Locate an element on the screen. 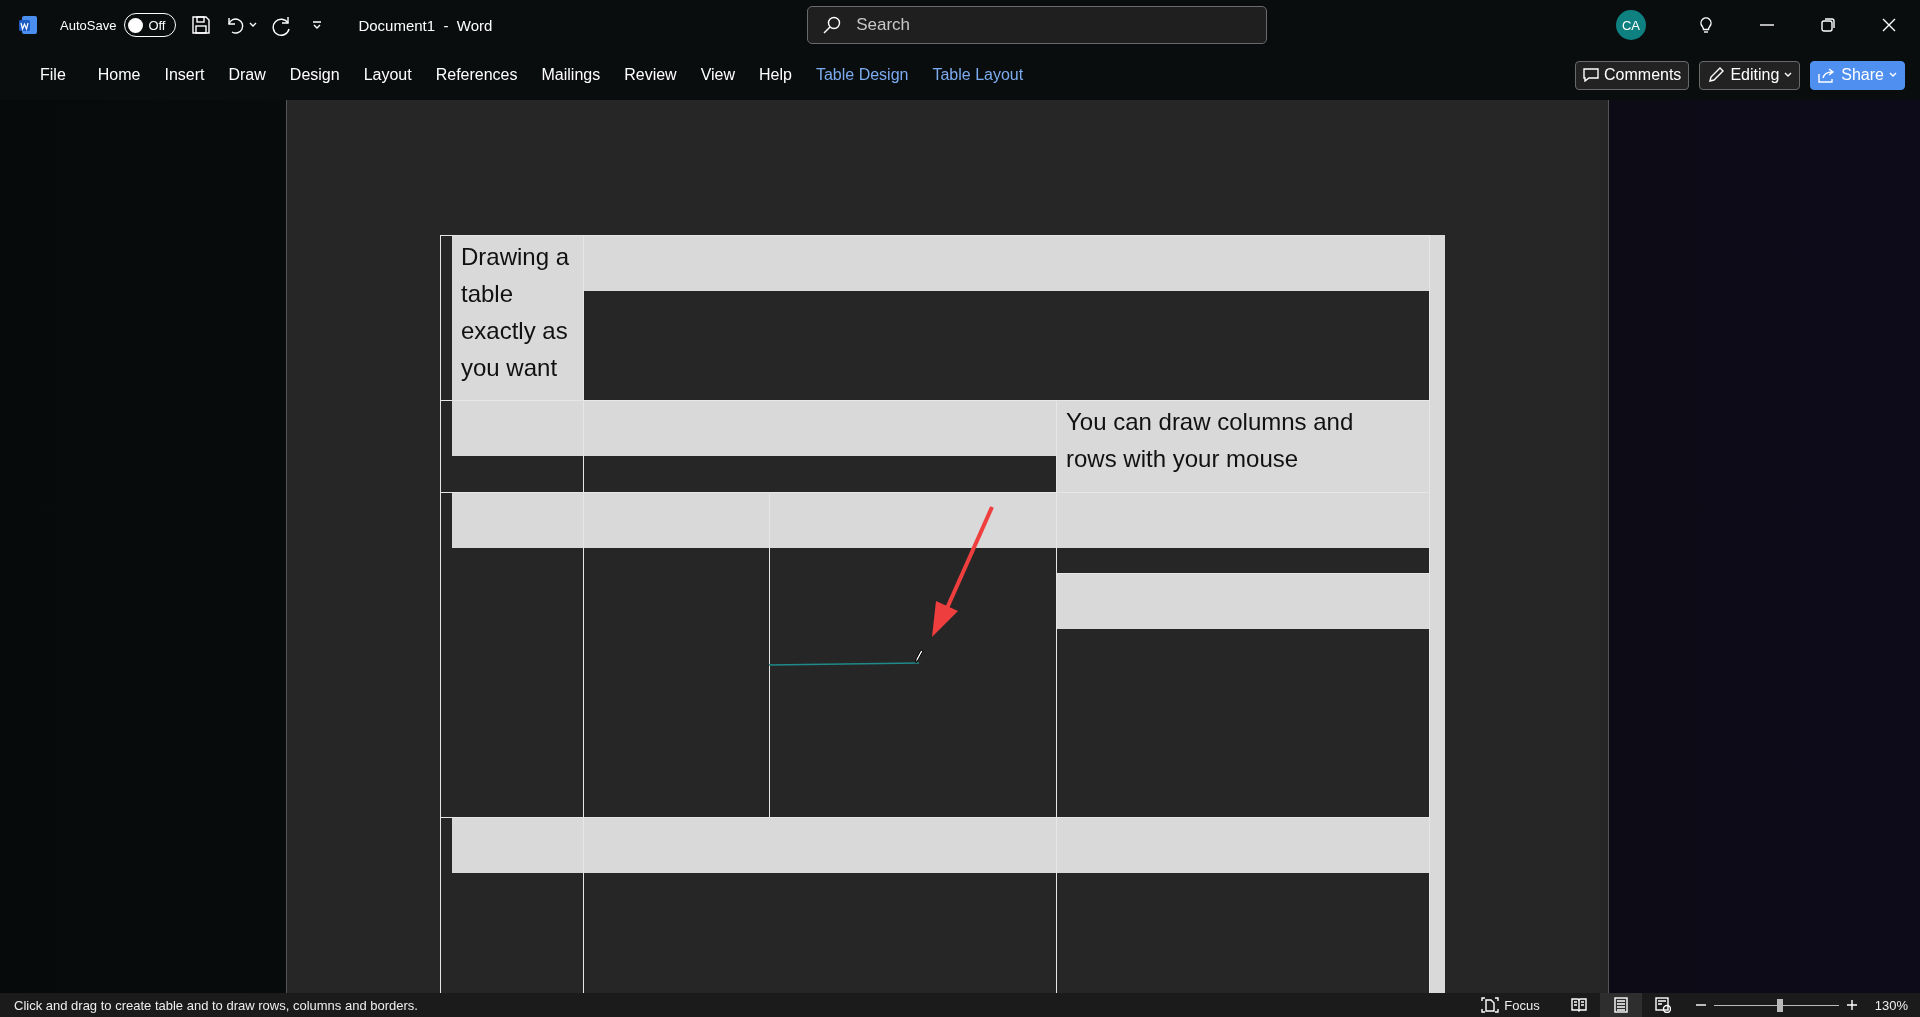 The image size is (1920, 1017). ribbon-tab: Mailings is located at coordinates (571, 75).